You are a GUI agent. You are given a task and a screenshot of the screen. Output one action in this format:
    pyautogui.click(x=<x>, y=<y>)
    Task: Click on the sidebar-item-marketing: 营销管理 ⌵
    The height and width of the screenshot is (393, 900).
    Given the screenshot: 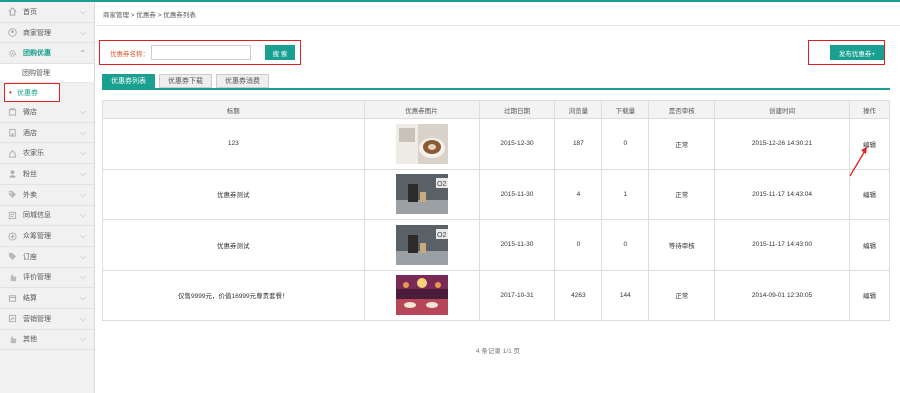 What is the action you would take?
    pyautogui.click(x=47, y=319)
    